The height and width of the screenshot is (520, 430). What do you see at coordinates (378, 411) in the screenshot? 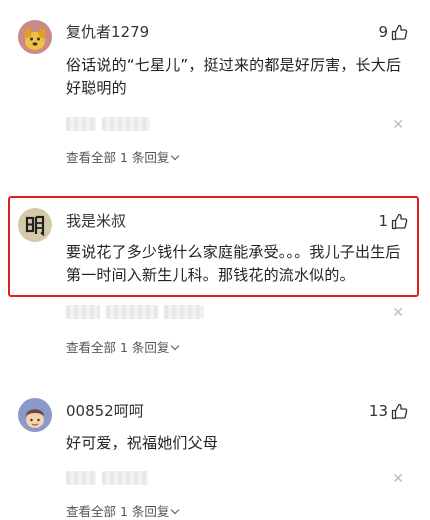
I see `like-count: 13` at bounding box center [378, 411].